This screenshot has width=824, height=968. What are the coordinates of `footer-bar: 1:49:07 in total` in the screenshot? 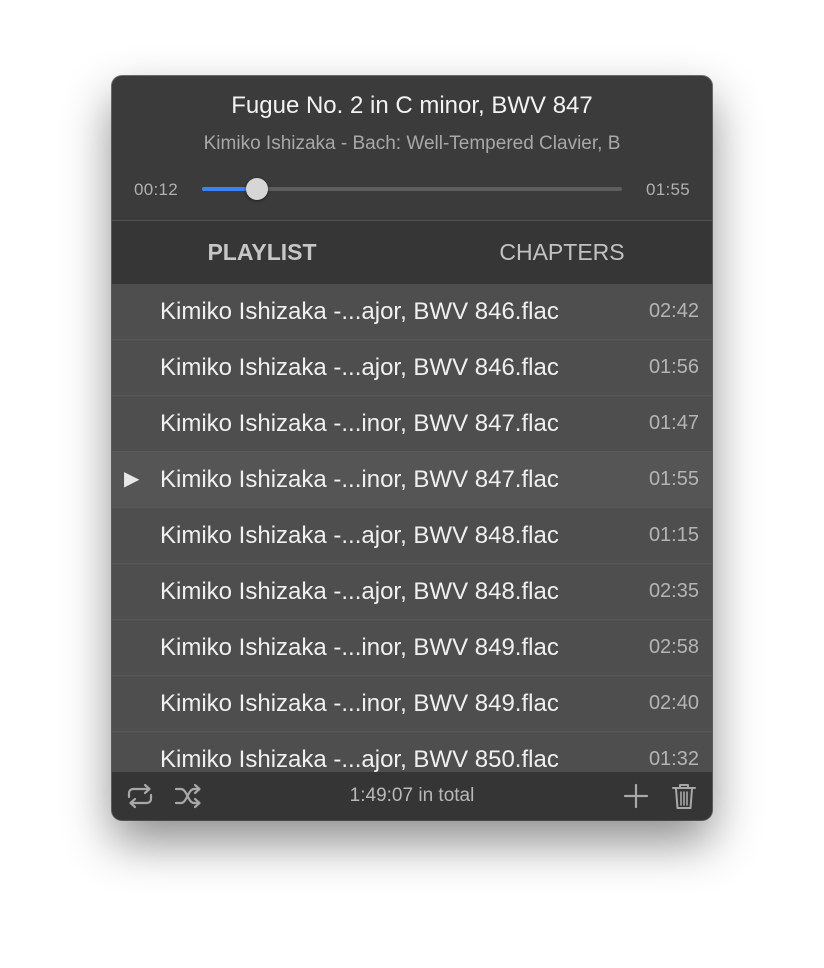 It's located at (412, 796).